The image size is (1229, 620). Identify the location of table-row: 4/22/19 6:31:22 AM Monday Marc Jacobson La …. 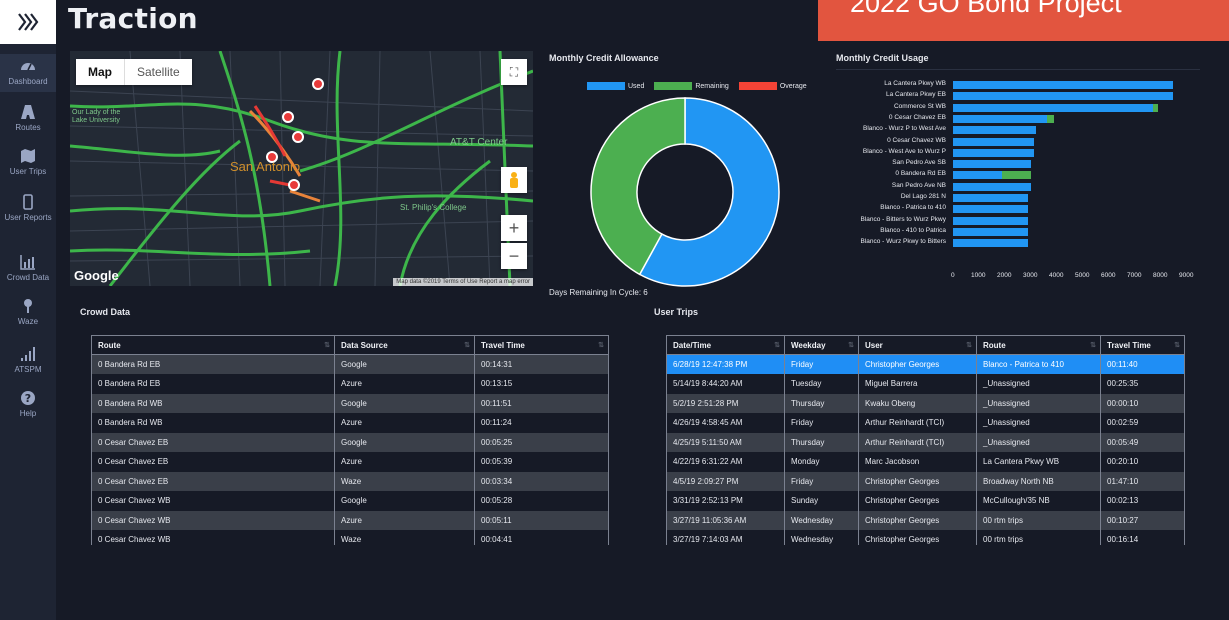
(925, 462).